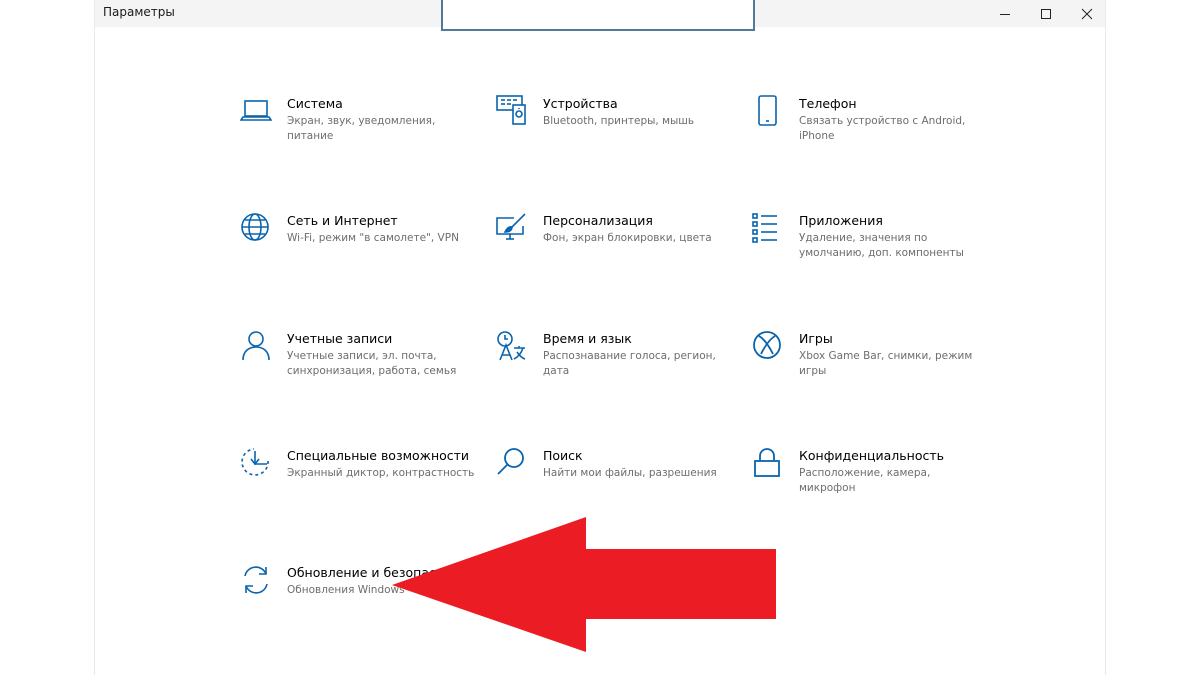 The width and height of the screenshot is (1200, 675). Describe the element at coordinates (346, 590) in the screenshot. I see `tile-description: Обновления Windows` at that location.